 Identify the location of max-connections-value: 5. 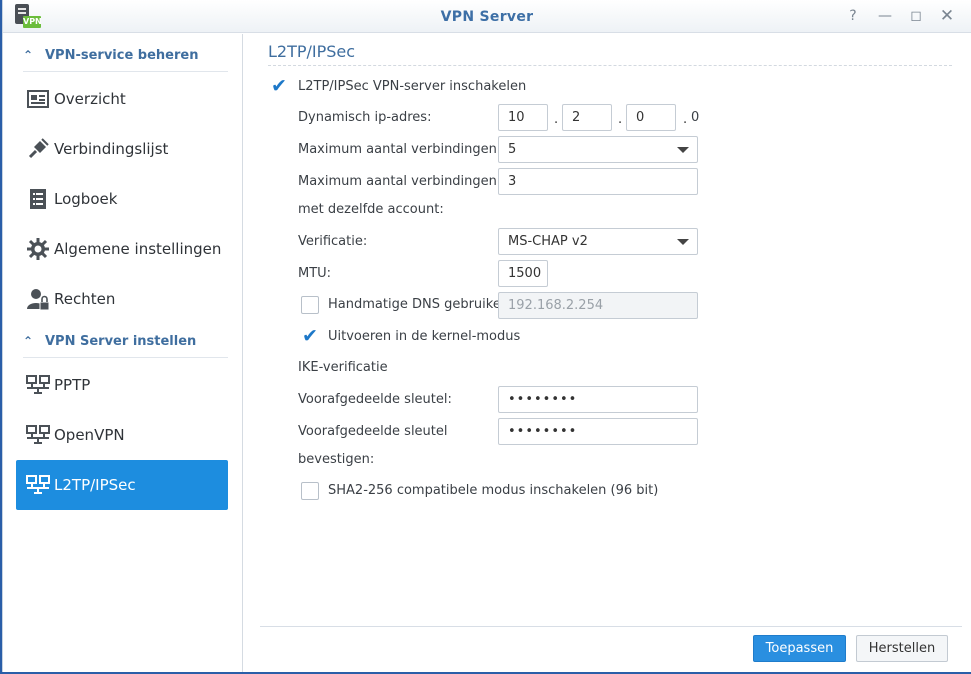
(512, 149).